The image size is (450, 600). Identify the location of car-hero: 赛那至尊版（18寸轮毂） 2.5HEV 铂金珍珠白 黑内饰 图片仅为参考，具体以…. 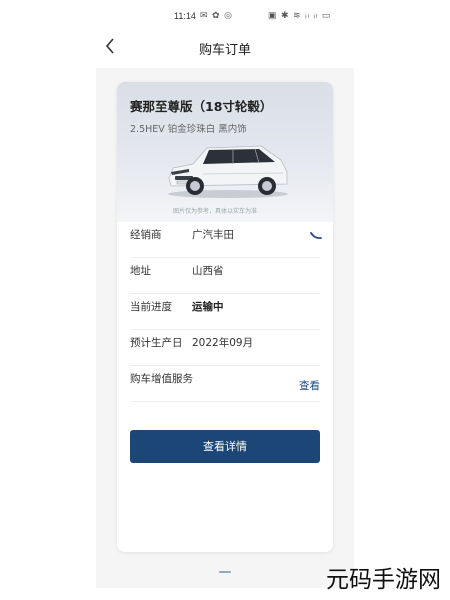
(225, 152).